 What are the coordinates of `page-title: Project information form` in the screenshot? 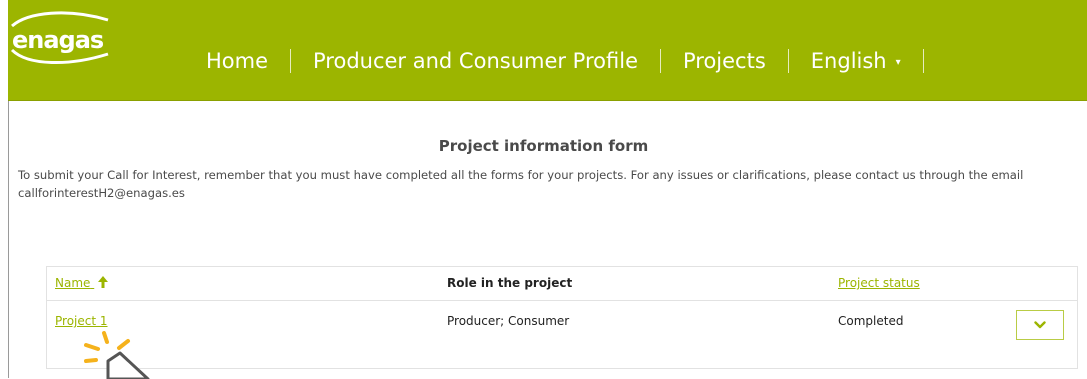 It's located at (543, 146).